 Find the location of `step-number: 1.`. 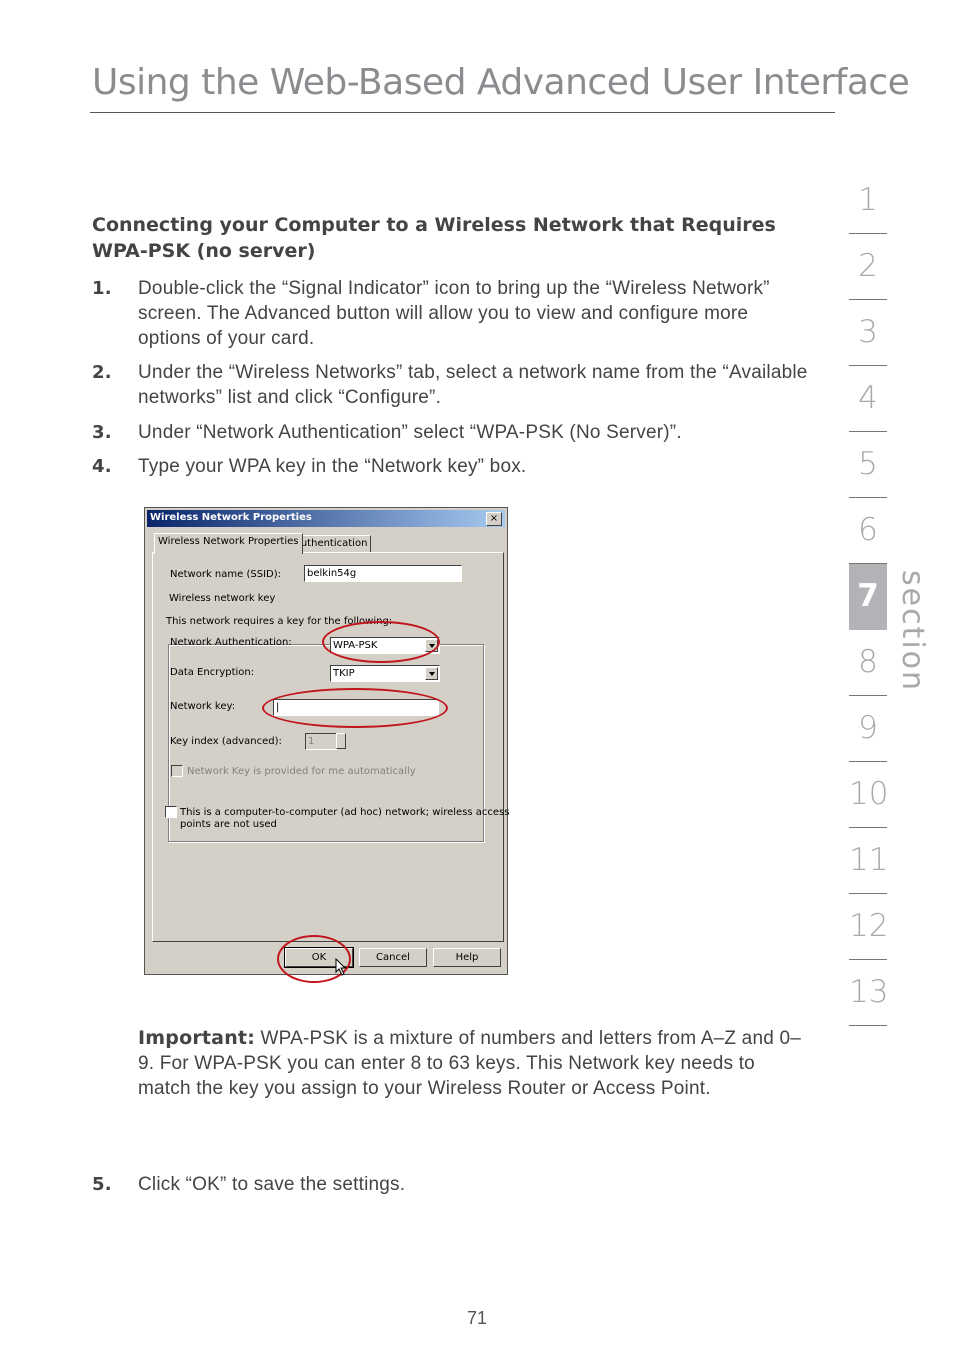

step-number: 1. is located at coordinates (102, 288).